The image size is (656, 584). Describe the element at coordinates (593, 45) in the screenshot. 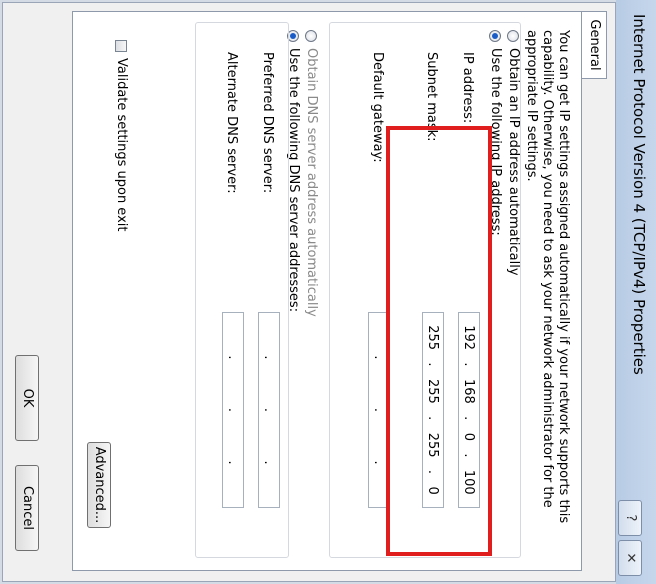

I see `tab-general: General` at that location.